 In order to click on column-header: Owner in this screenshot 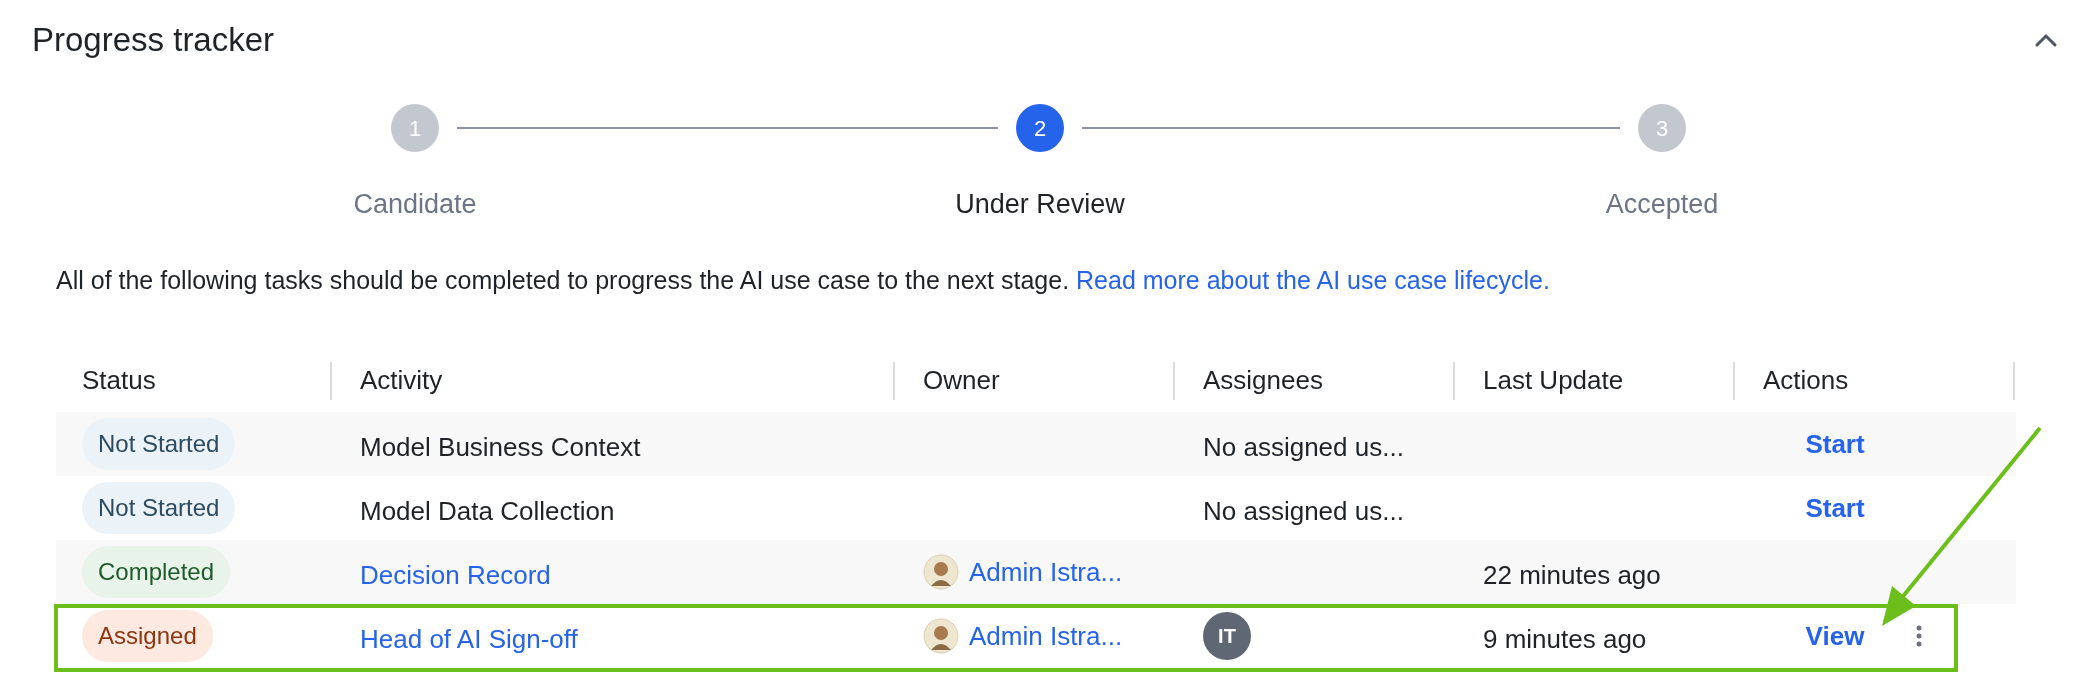, I will do `click(961, 380)`.